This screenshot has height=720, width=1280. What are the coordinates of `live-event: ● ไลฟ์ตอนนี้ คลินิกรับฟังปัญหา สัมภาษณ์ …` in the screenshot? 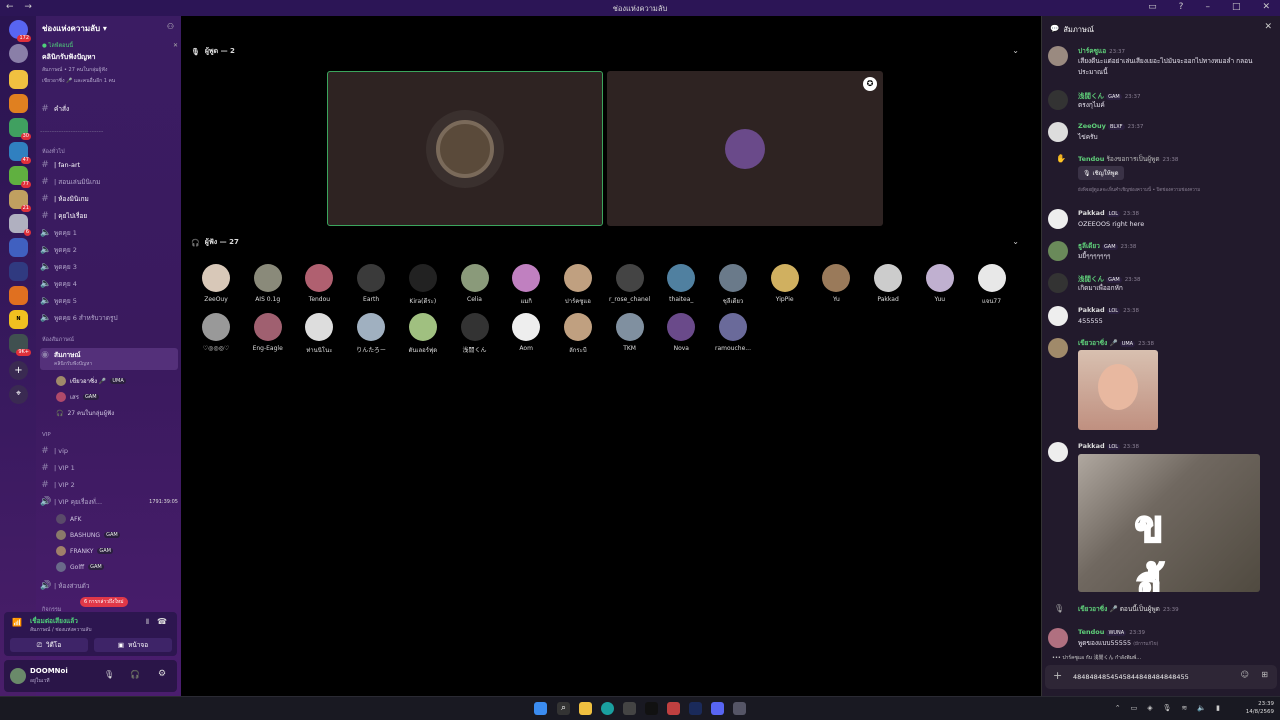 It's located at (110, 63).